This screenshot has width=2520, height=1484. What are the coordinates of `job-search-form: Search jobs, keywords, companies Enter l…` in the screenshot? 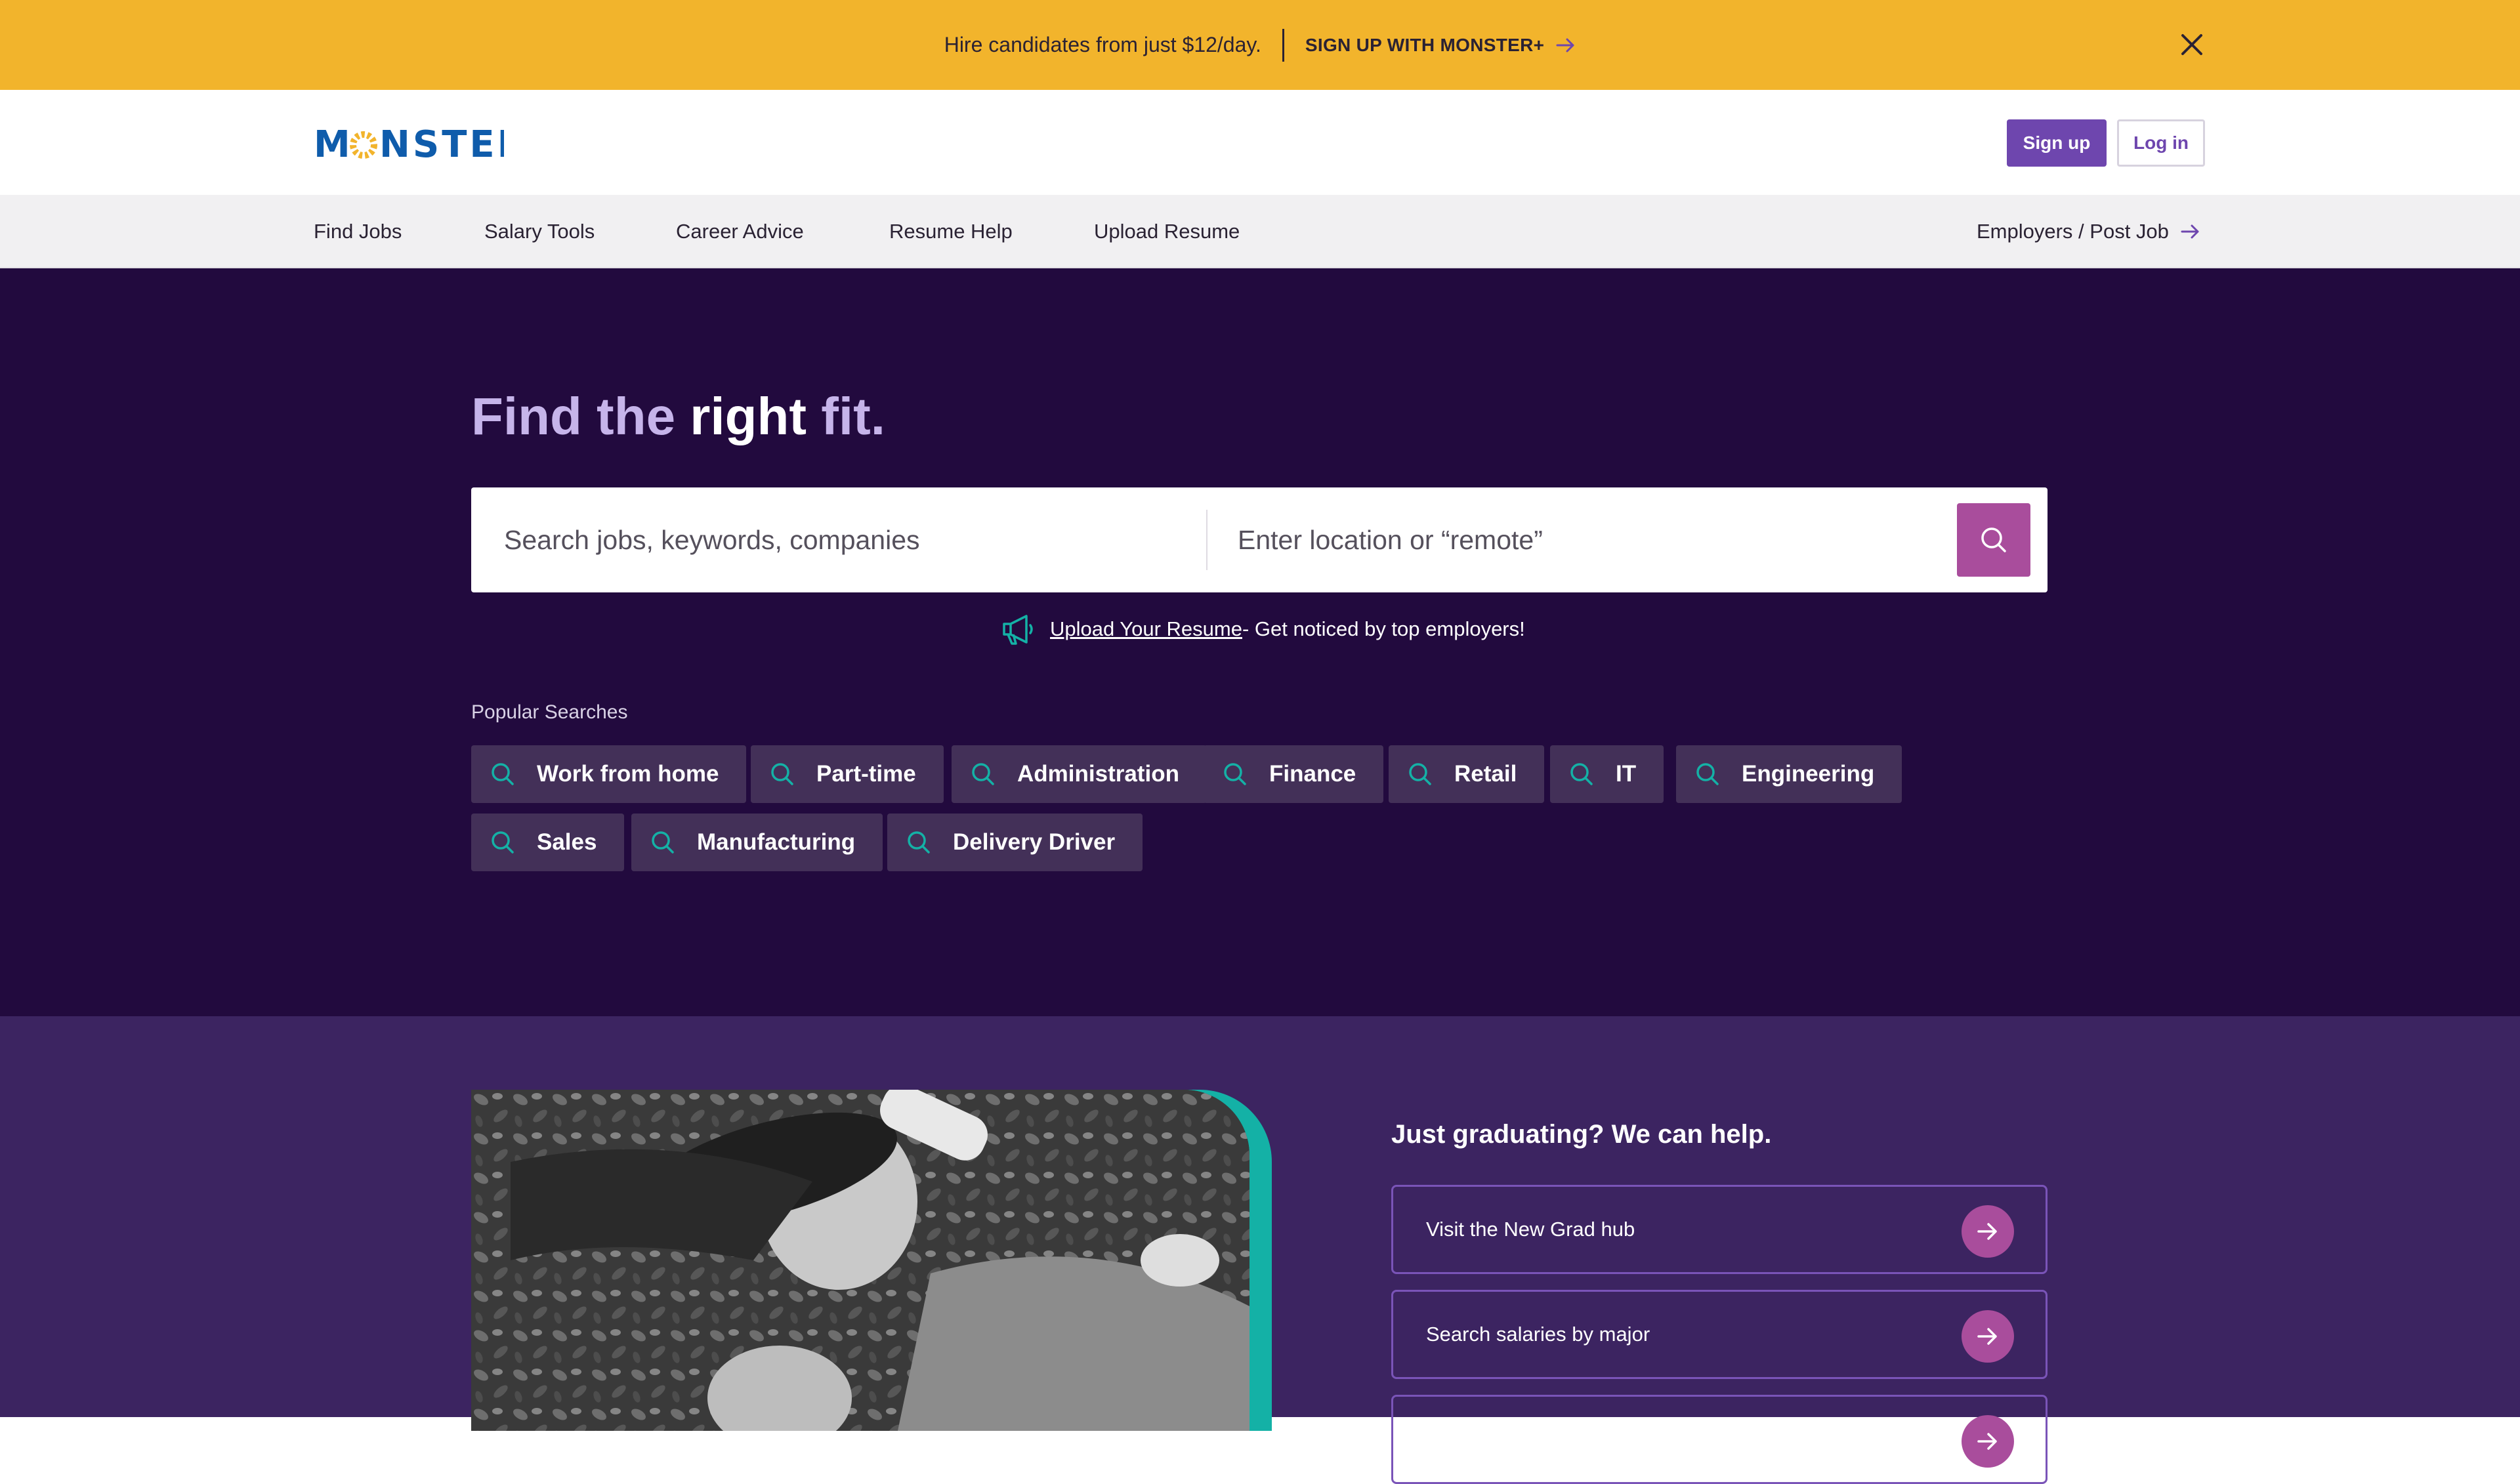 It's located at (1259, 539).